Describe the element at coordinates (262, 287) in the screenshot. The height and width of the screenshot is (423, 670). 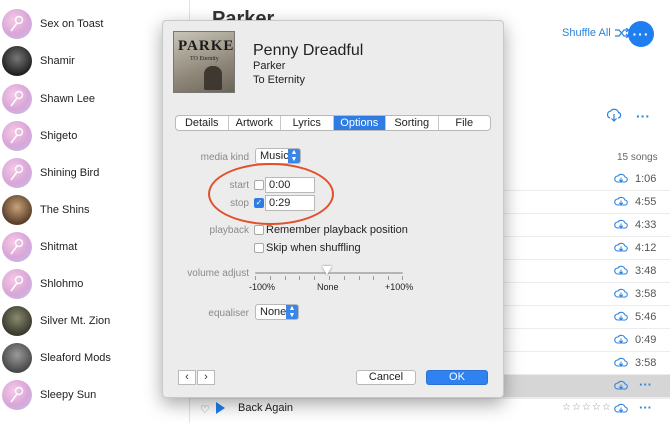
I see `volume-min-label: -100%` at that location.